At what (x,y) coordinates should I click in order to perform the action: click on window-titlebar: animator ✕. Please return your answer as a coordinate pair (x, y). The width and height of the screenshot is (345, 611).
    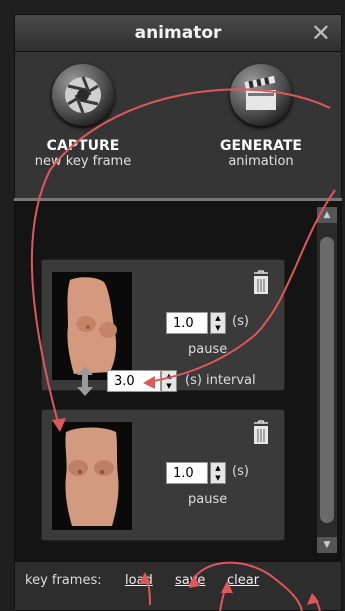
    Looking at the image, I should click on (178, 33).